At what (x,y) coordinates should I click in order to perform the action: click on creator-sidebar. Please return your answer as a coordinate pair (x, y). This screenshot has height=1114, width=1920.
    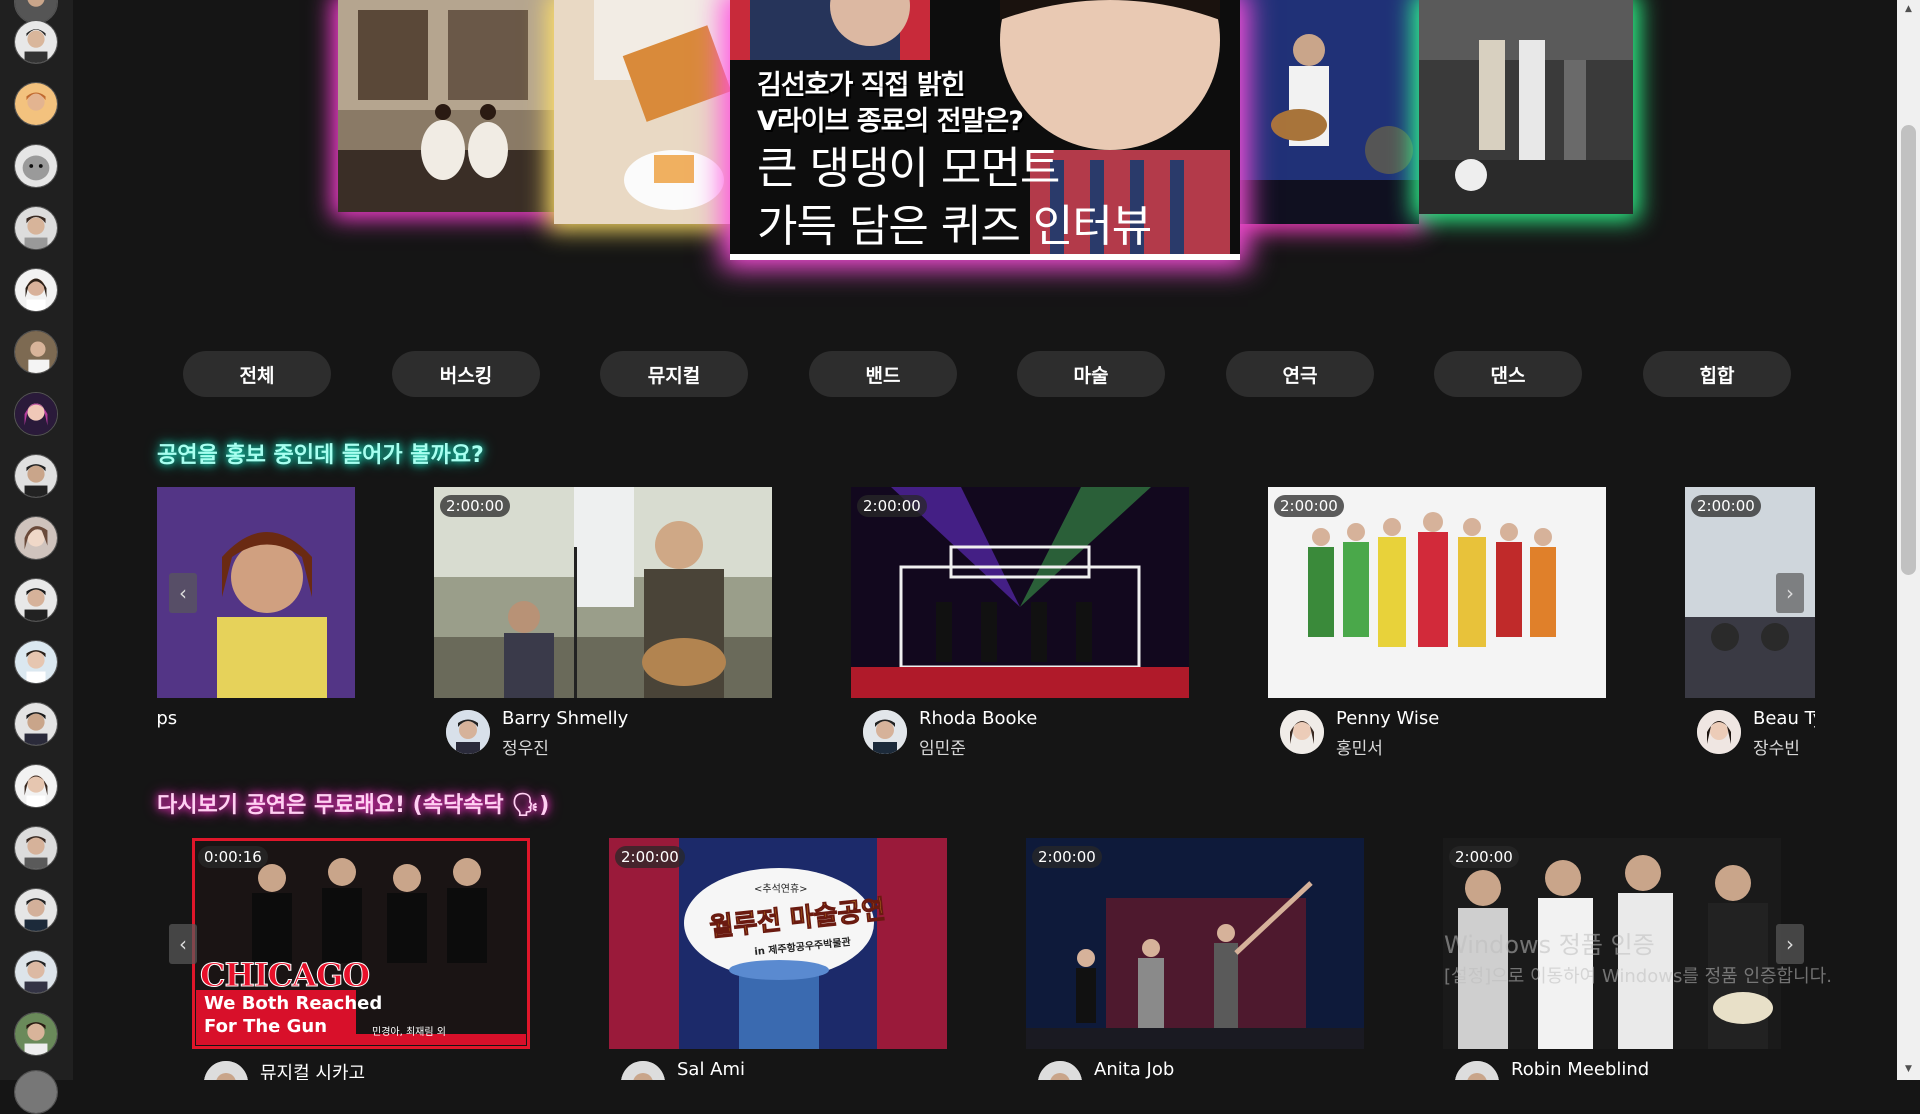
    Looking at the image, I should click on (36, 557).